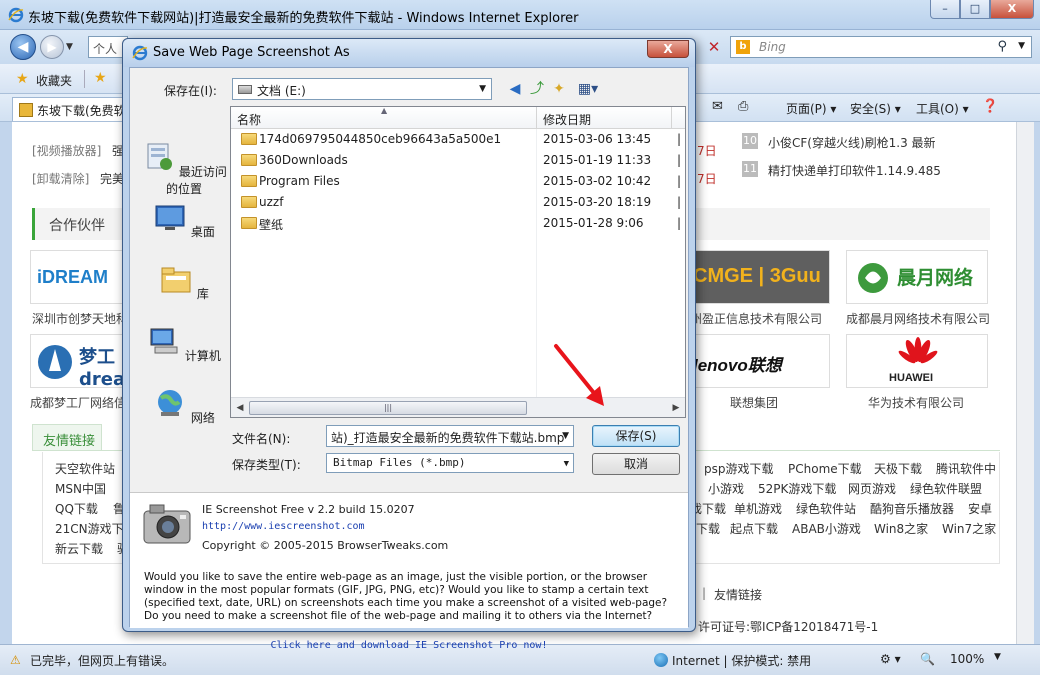  What do you see at coordinates (811, 108) in the screenshot?
I see `page-menu: 页面(P) ▾` at bounding box center [811, 108].